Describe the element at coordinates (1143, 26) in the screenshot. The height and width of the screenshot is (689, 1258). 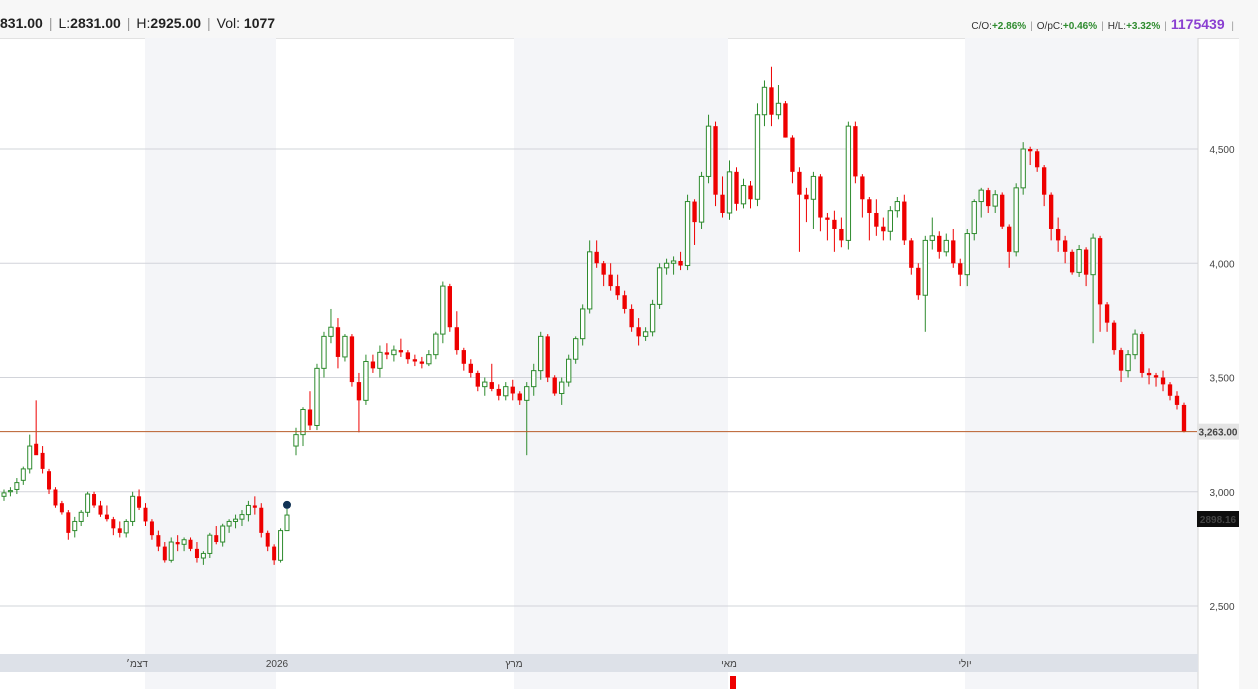
I see `hl-value: +3.32%` at that location.